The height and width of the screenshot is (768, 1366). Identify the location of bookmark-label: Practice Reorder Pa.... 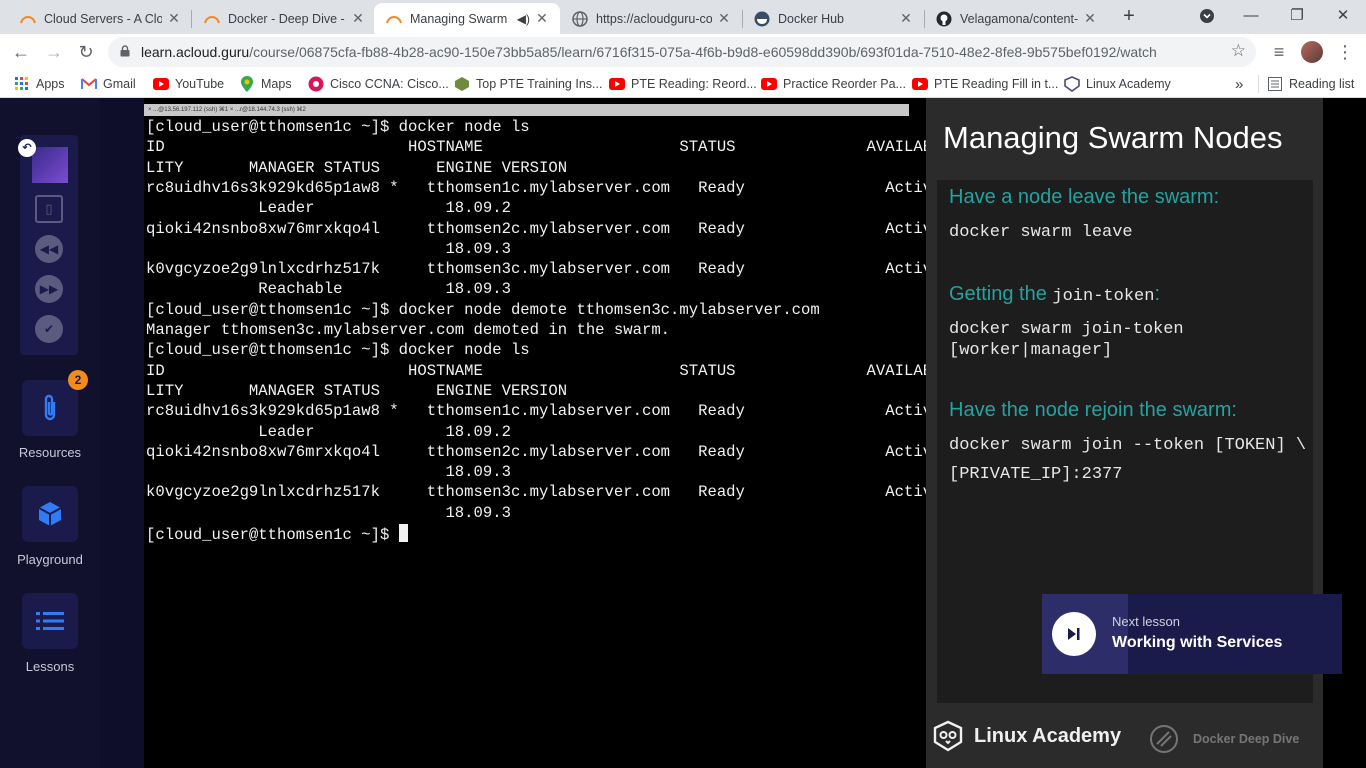
(844, 84).